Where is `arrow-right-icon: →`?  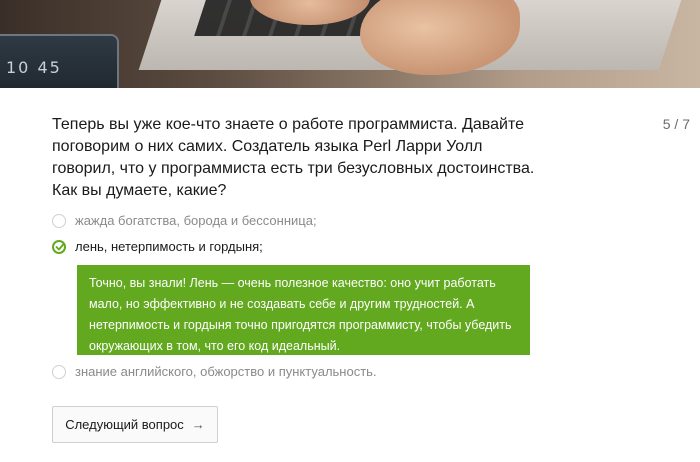
arrow-right-icon: → is located at coordinates (198, 424).